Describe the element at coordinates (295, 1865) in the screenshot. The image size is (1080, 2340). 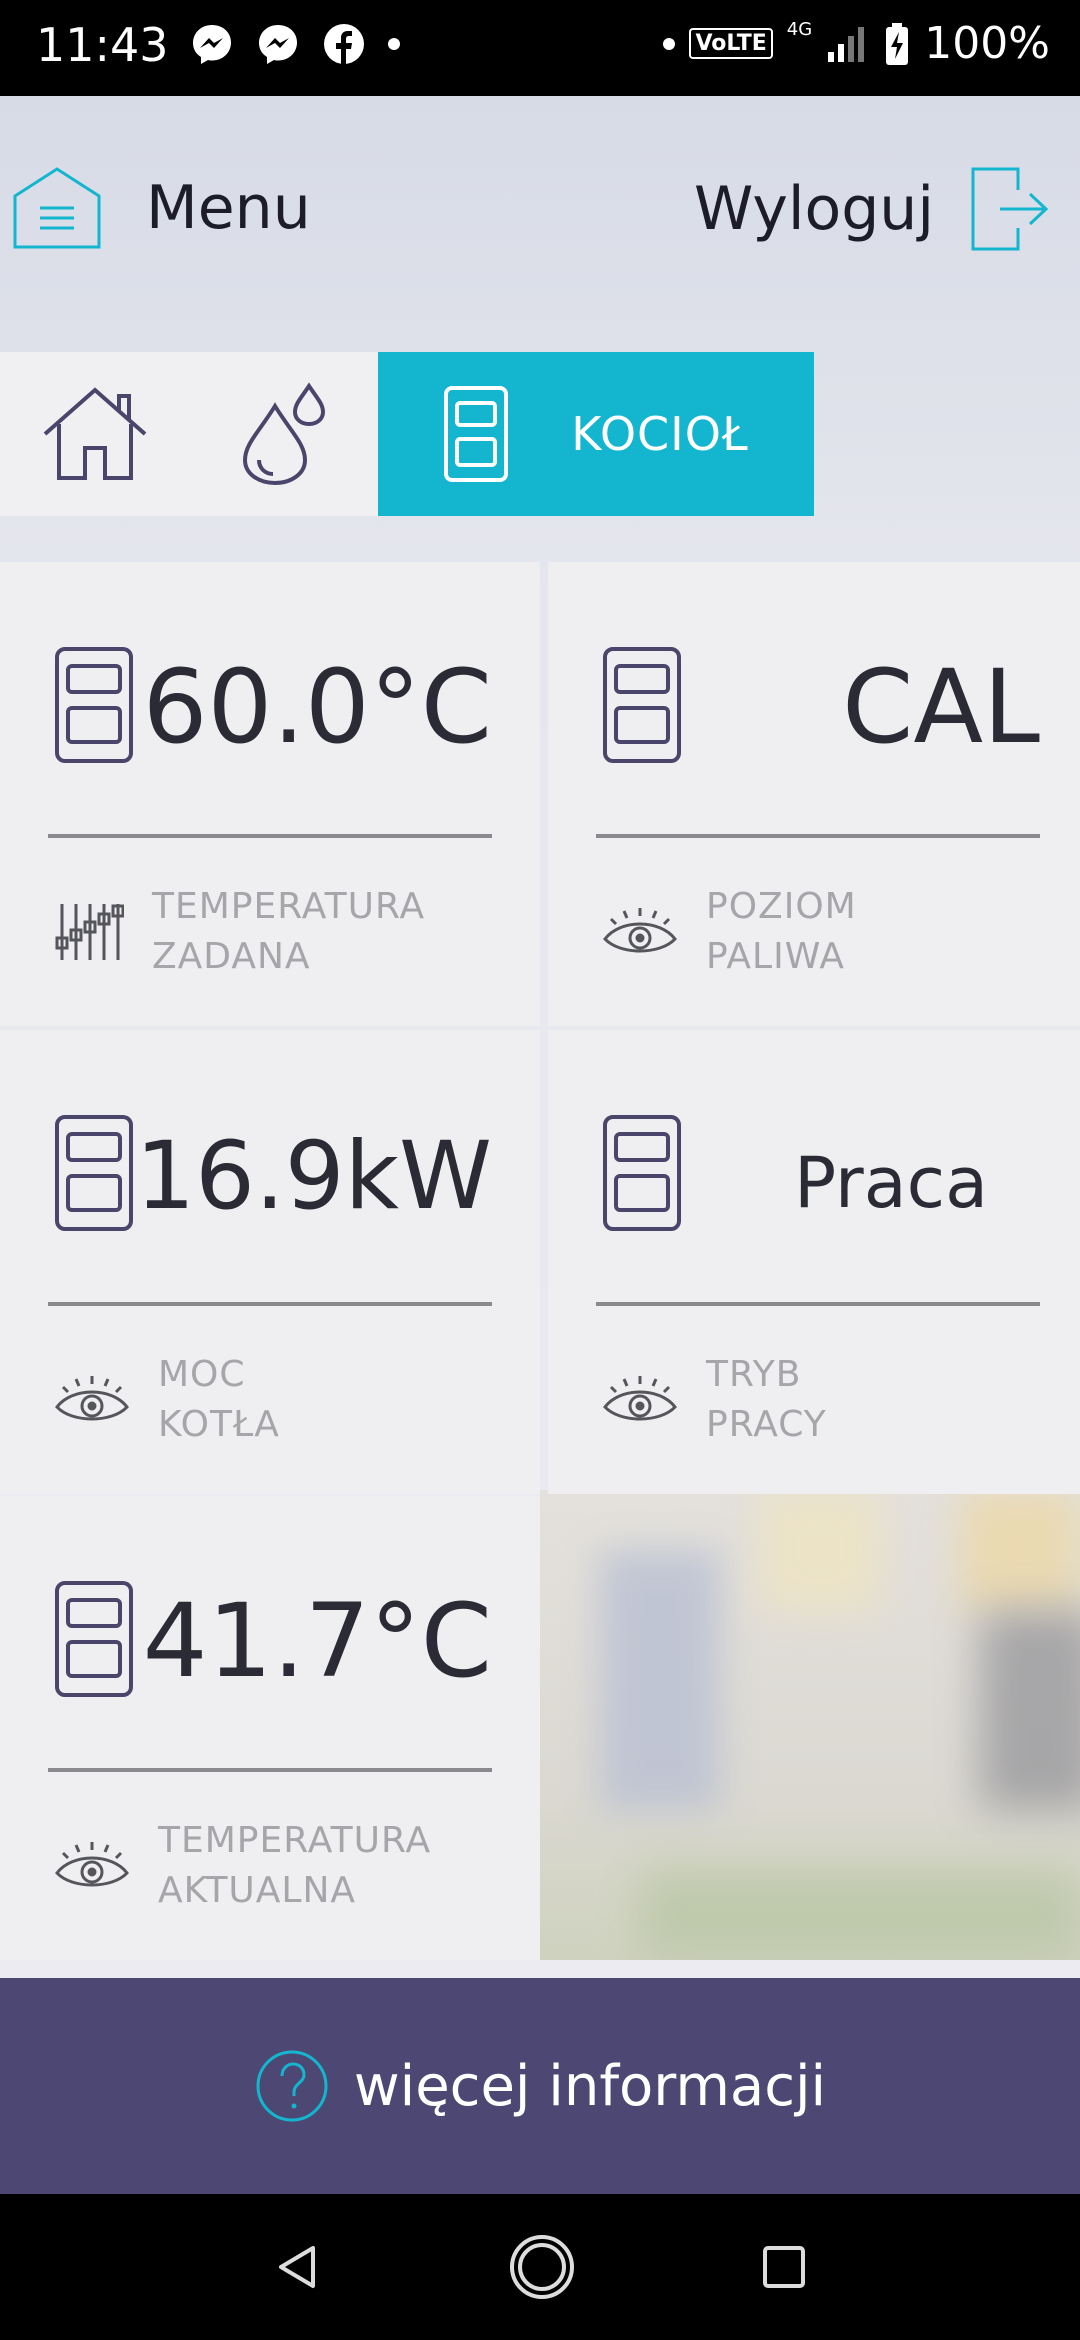
I see `card-label: TEMPERATURA AKTUALNA` at that location.